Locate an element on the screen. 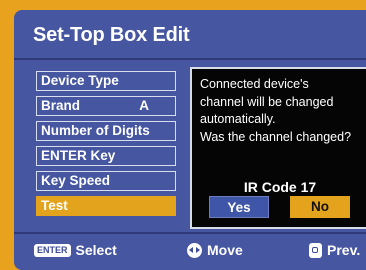 This screenshot has width=366, height=270. menu-item-device-type: Device Type is located at coordinates (106, 81).